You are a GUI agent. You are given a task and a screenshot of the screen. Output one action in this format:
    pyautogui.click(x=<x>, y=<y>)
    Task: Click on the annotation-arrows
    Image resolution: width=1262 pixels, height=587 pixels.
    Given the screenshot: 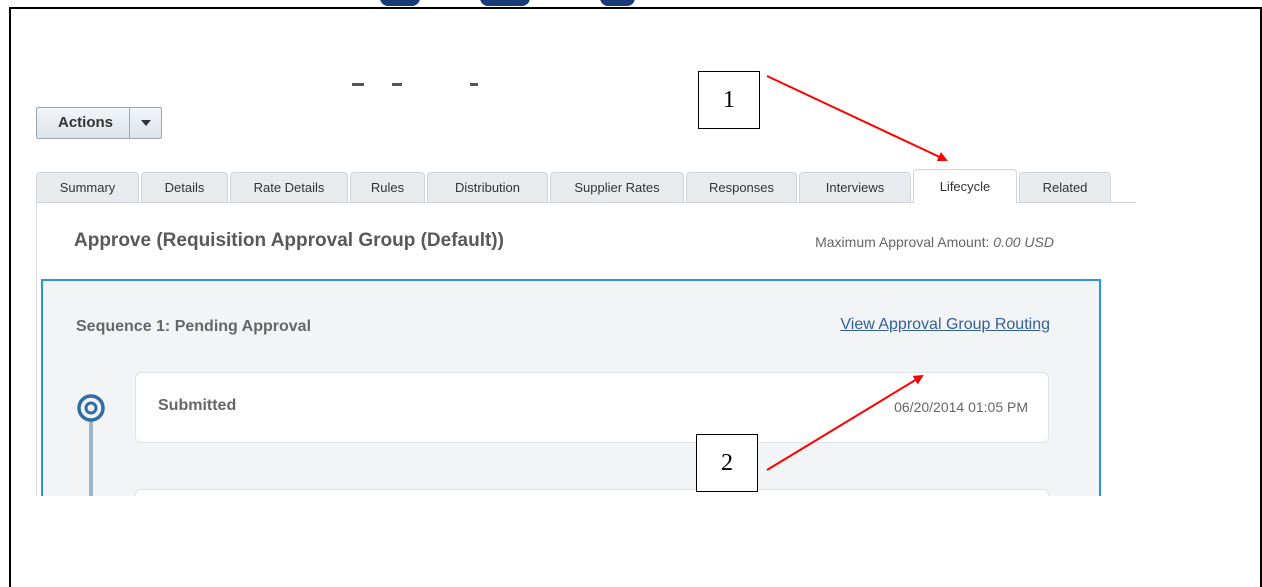 What is the action you would take?
    pyautogui.click(x=857, y=273)
    